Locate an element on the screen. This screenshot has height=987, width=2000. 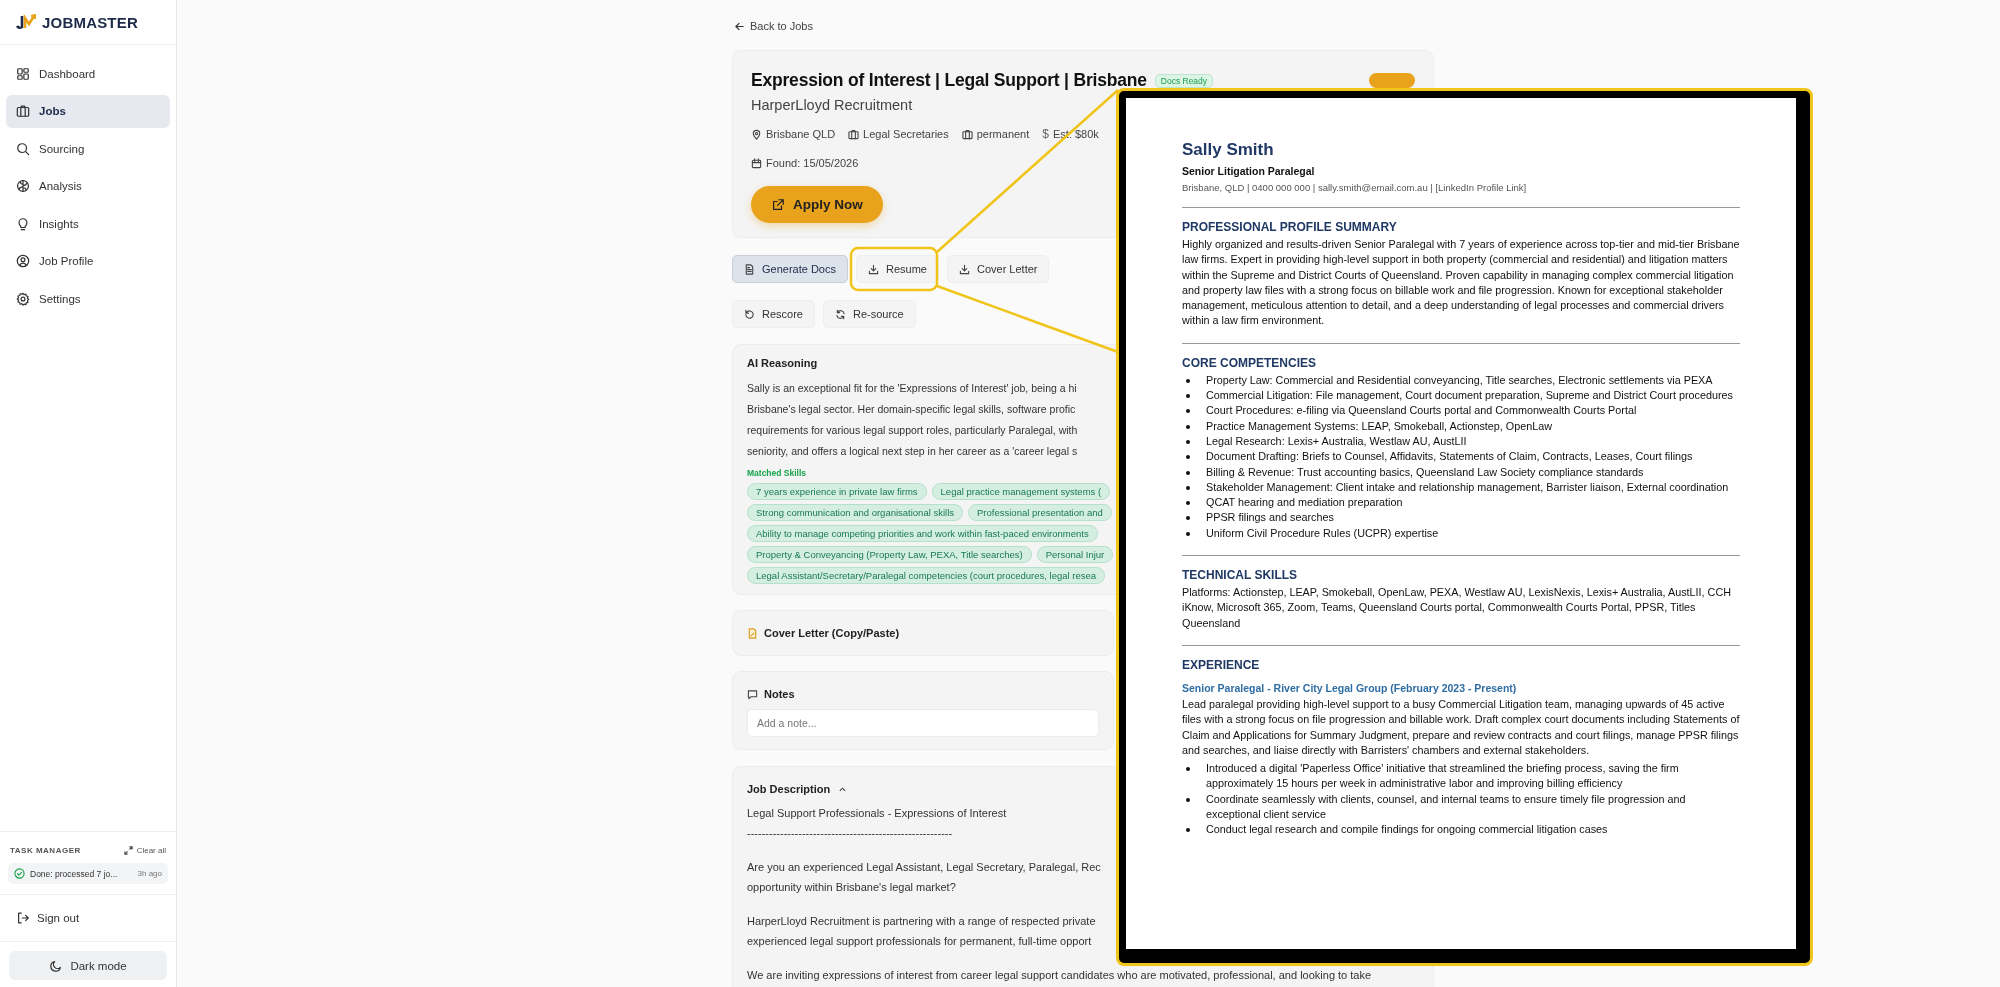
action-button: Rescore is located at coordinates (773, 314).